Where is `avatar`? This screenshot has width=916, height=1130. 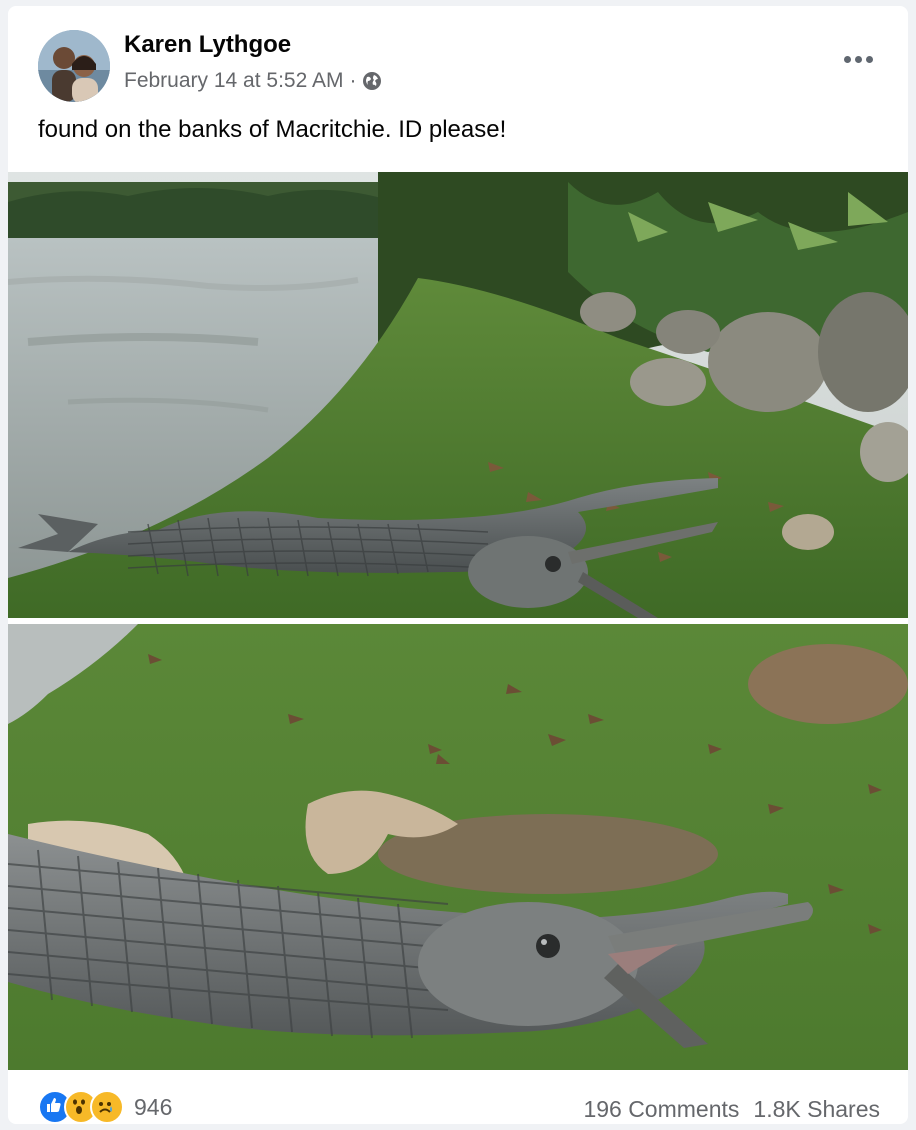
avatar is located at coordinates (74, 66).